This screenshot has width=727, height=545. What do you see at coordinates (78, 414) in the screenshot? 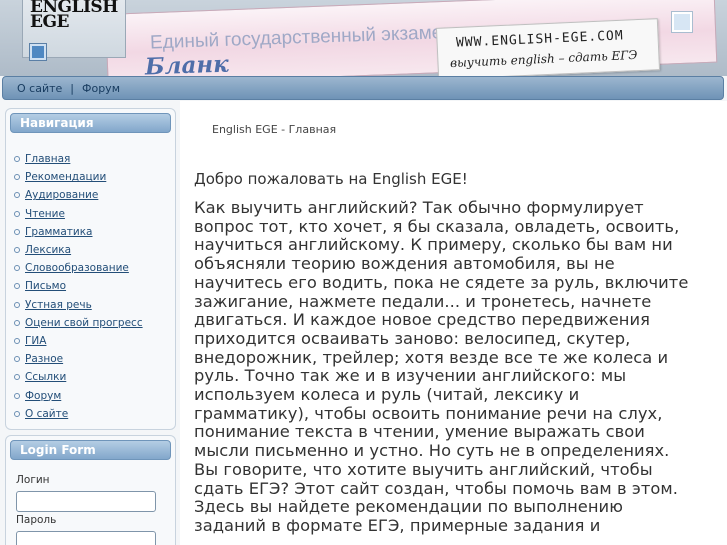
I see `sidebar-item-about: О сайте` at bounding box center [78, 414].